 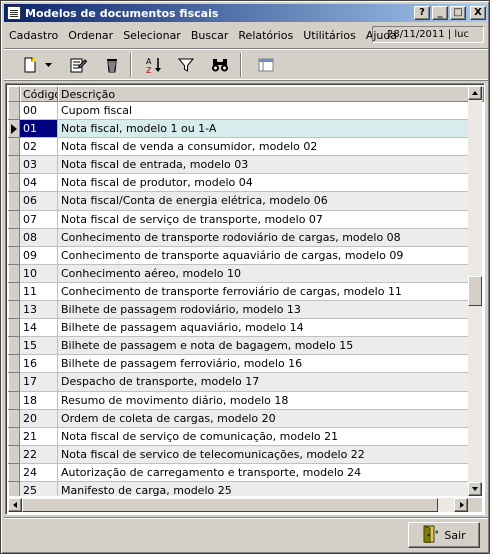 I want to click on menu-selecionar: Selecionar, so click(x=152, y=35).